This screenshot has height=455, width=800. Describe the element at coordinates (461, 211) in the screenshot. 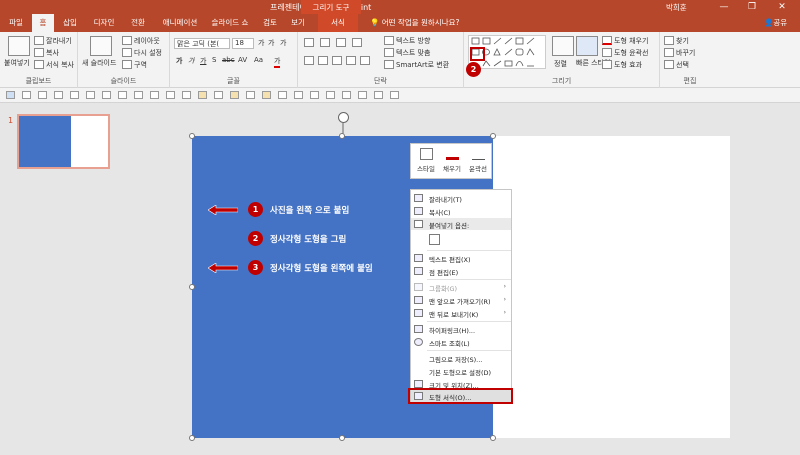

I see `menu-item-copy: 복사(C)` at that location.